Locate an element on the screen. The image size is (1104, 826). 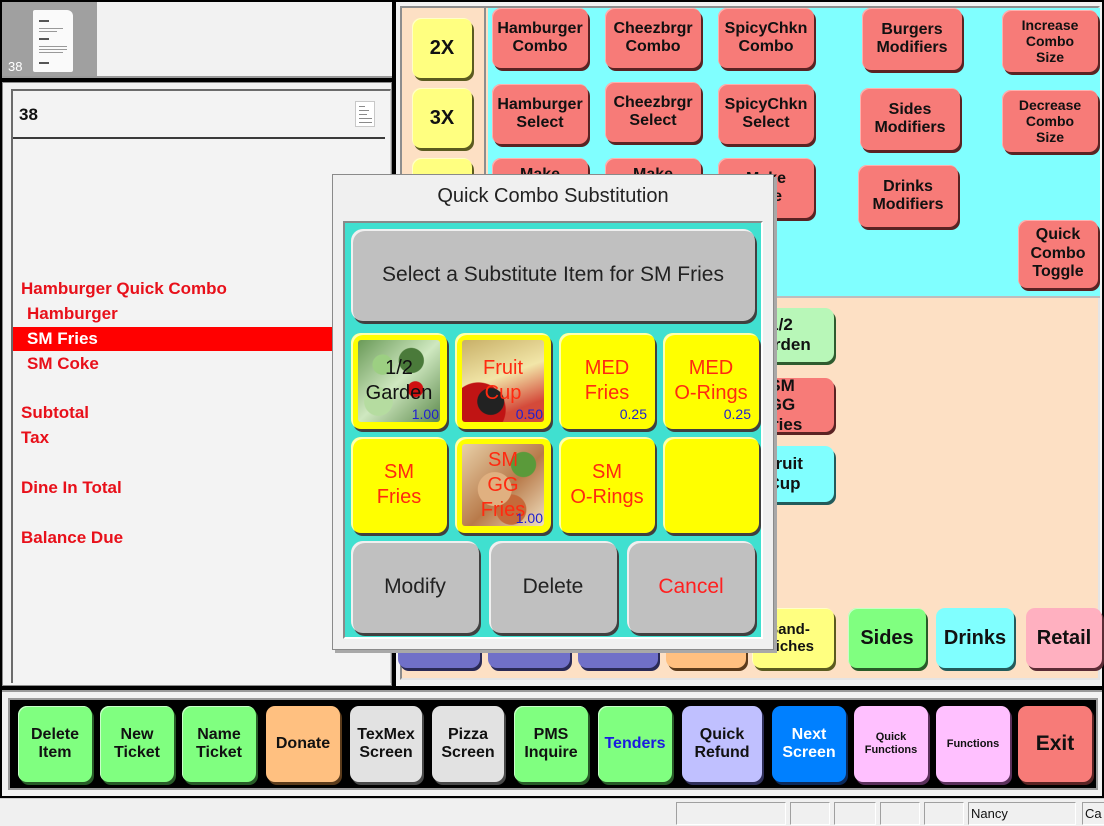
decrease-combo-size-button: Decrease Combo Size is located at coordinates (1050, 121).